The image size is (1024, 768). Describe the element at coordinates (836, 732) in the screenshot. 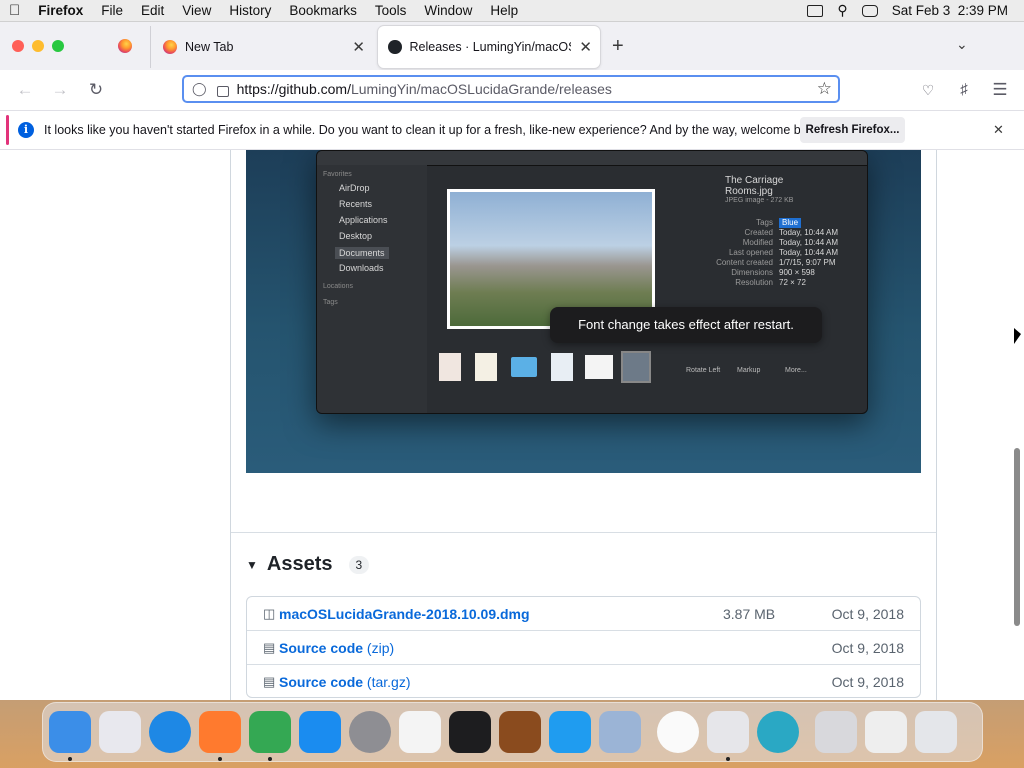

I see `dock-fonts-icon` at that location.